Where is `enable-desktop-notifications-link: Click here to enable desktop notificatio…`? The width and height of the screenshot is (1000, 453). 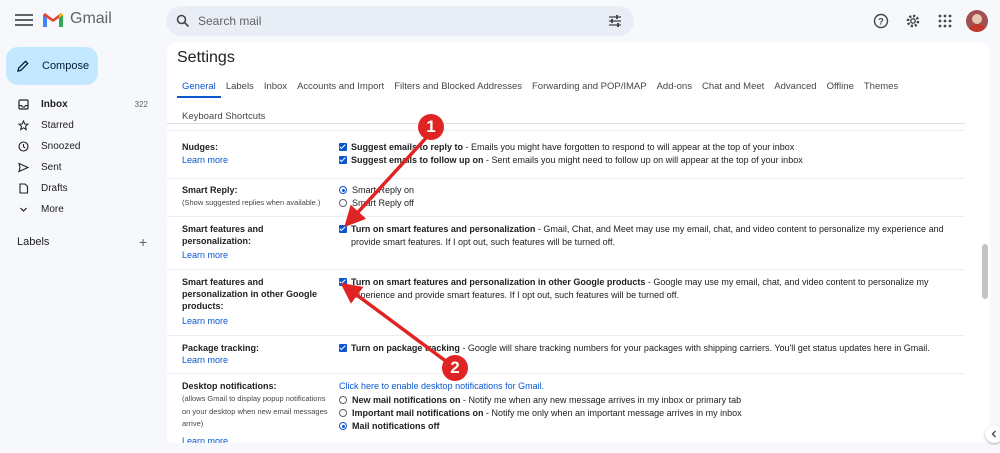
enable-desktop-notifications-link: Click here to enable desktop notificatio… is located at coordinates (441, 386).